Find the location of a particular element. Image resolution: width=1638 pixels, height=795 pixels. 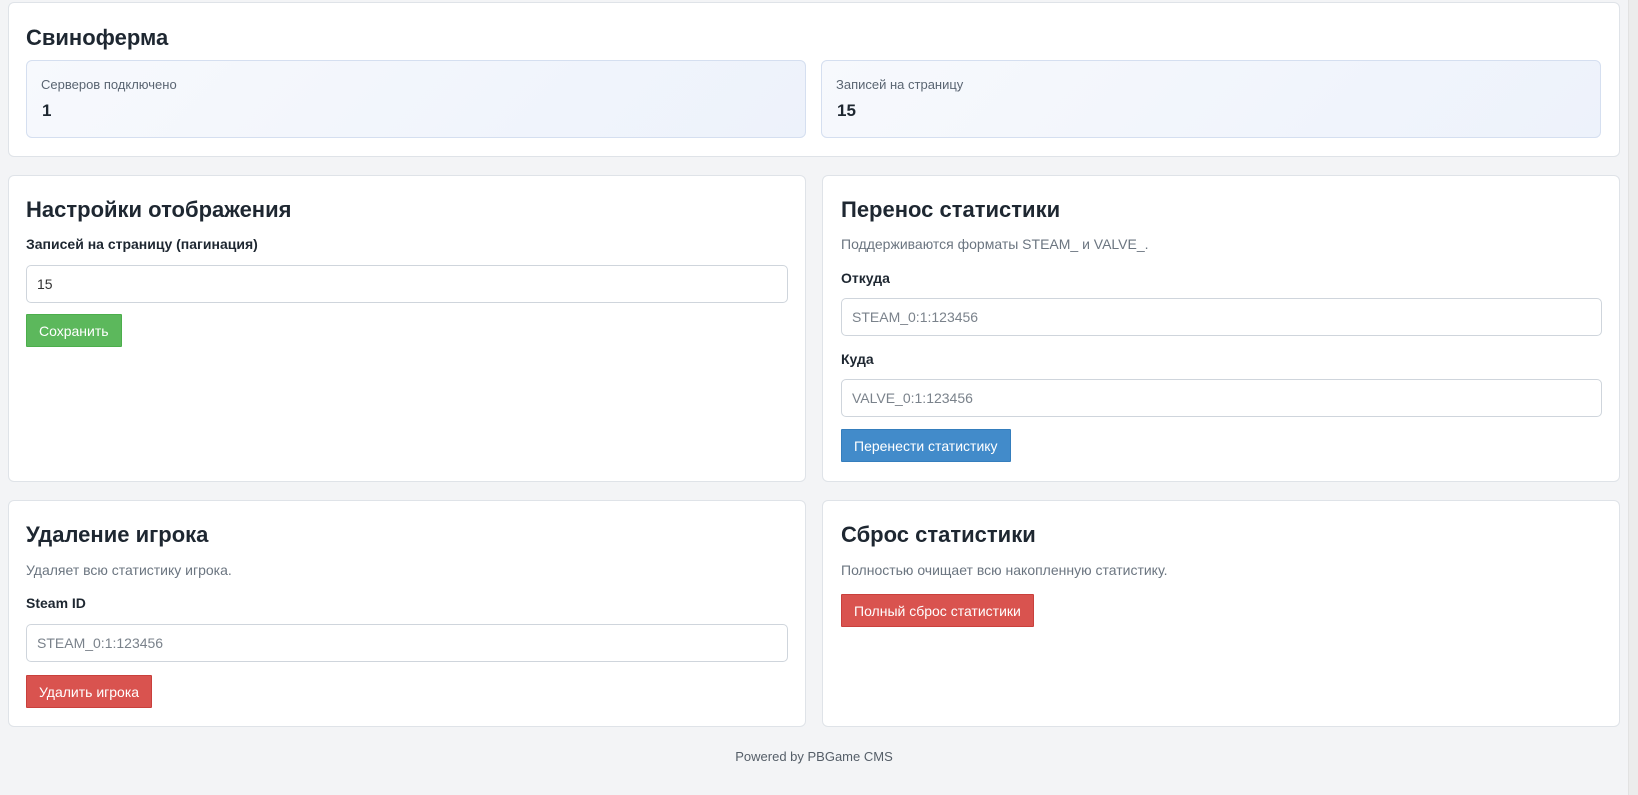

per-page-label: Записей на страницу (пагинация) is located at coordinates (142, 244).